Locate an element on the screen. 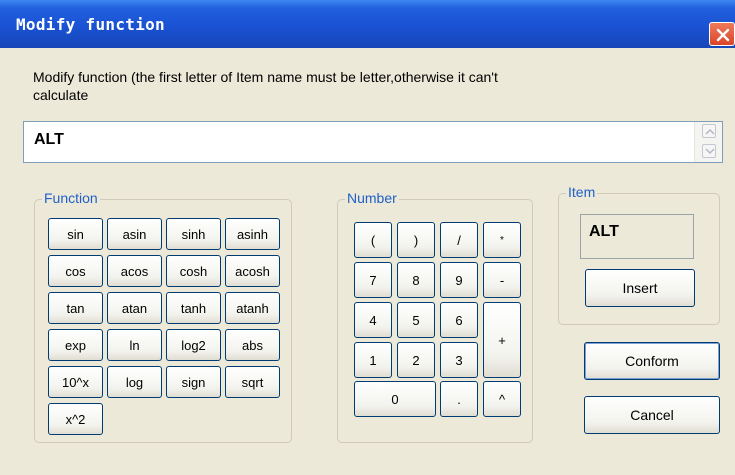 The image size is (735, 475). scroll-up-button is located at coordinates (709, 131).